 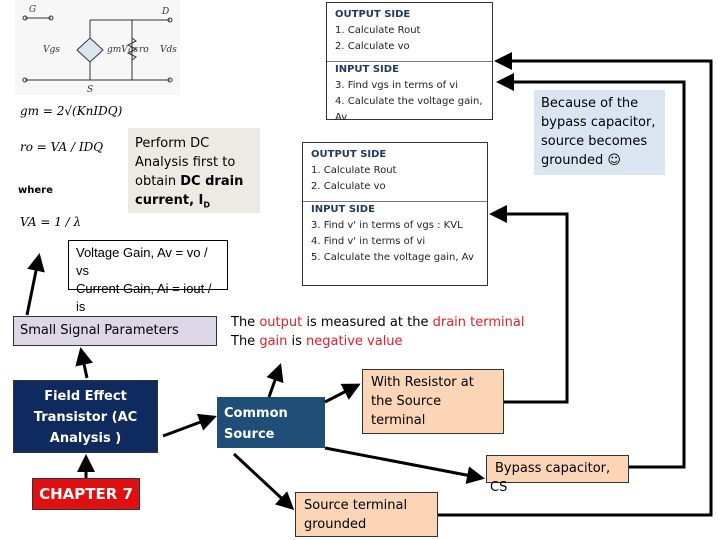 I want to click on vgs-label: Vgs, so click(x=51, y=50).